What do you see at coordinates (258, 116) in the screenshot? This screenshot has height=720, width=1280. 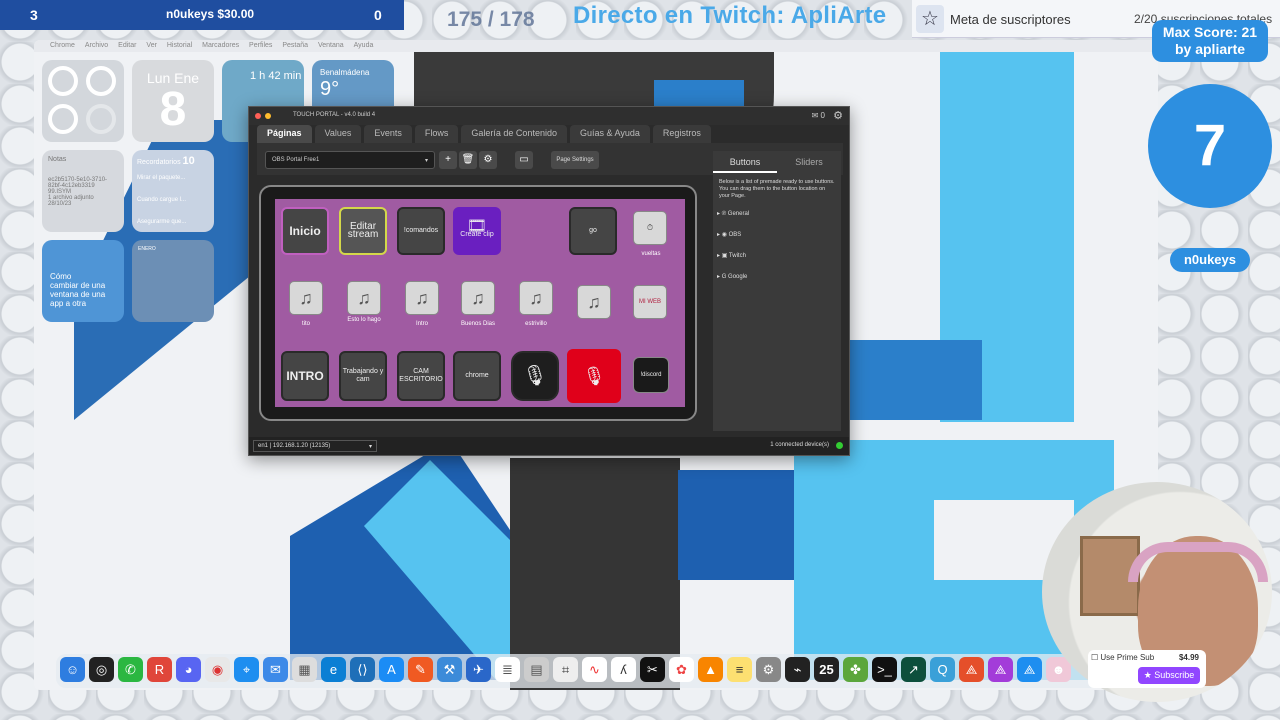 I see `close-icon` at bounding box center [258, 116].